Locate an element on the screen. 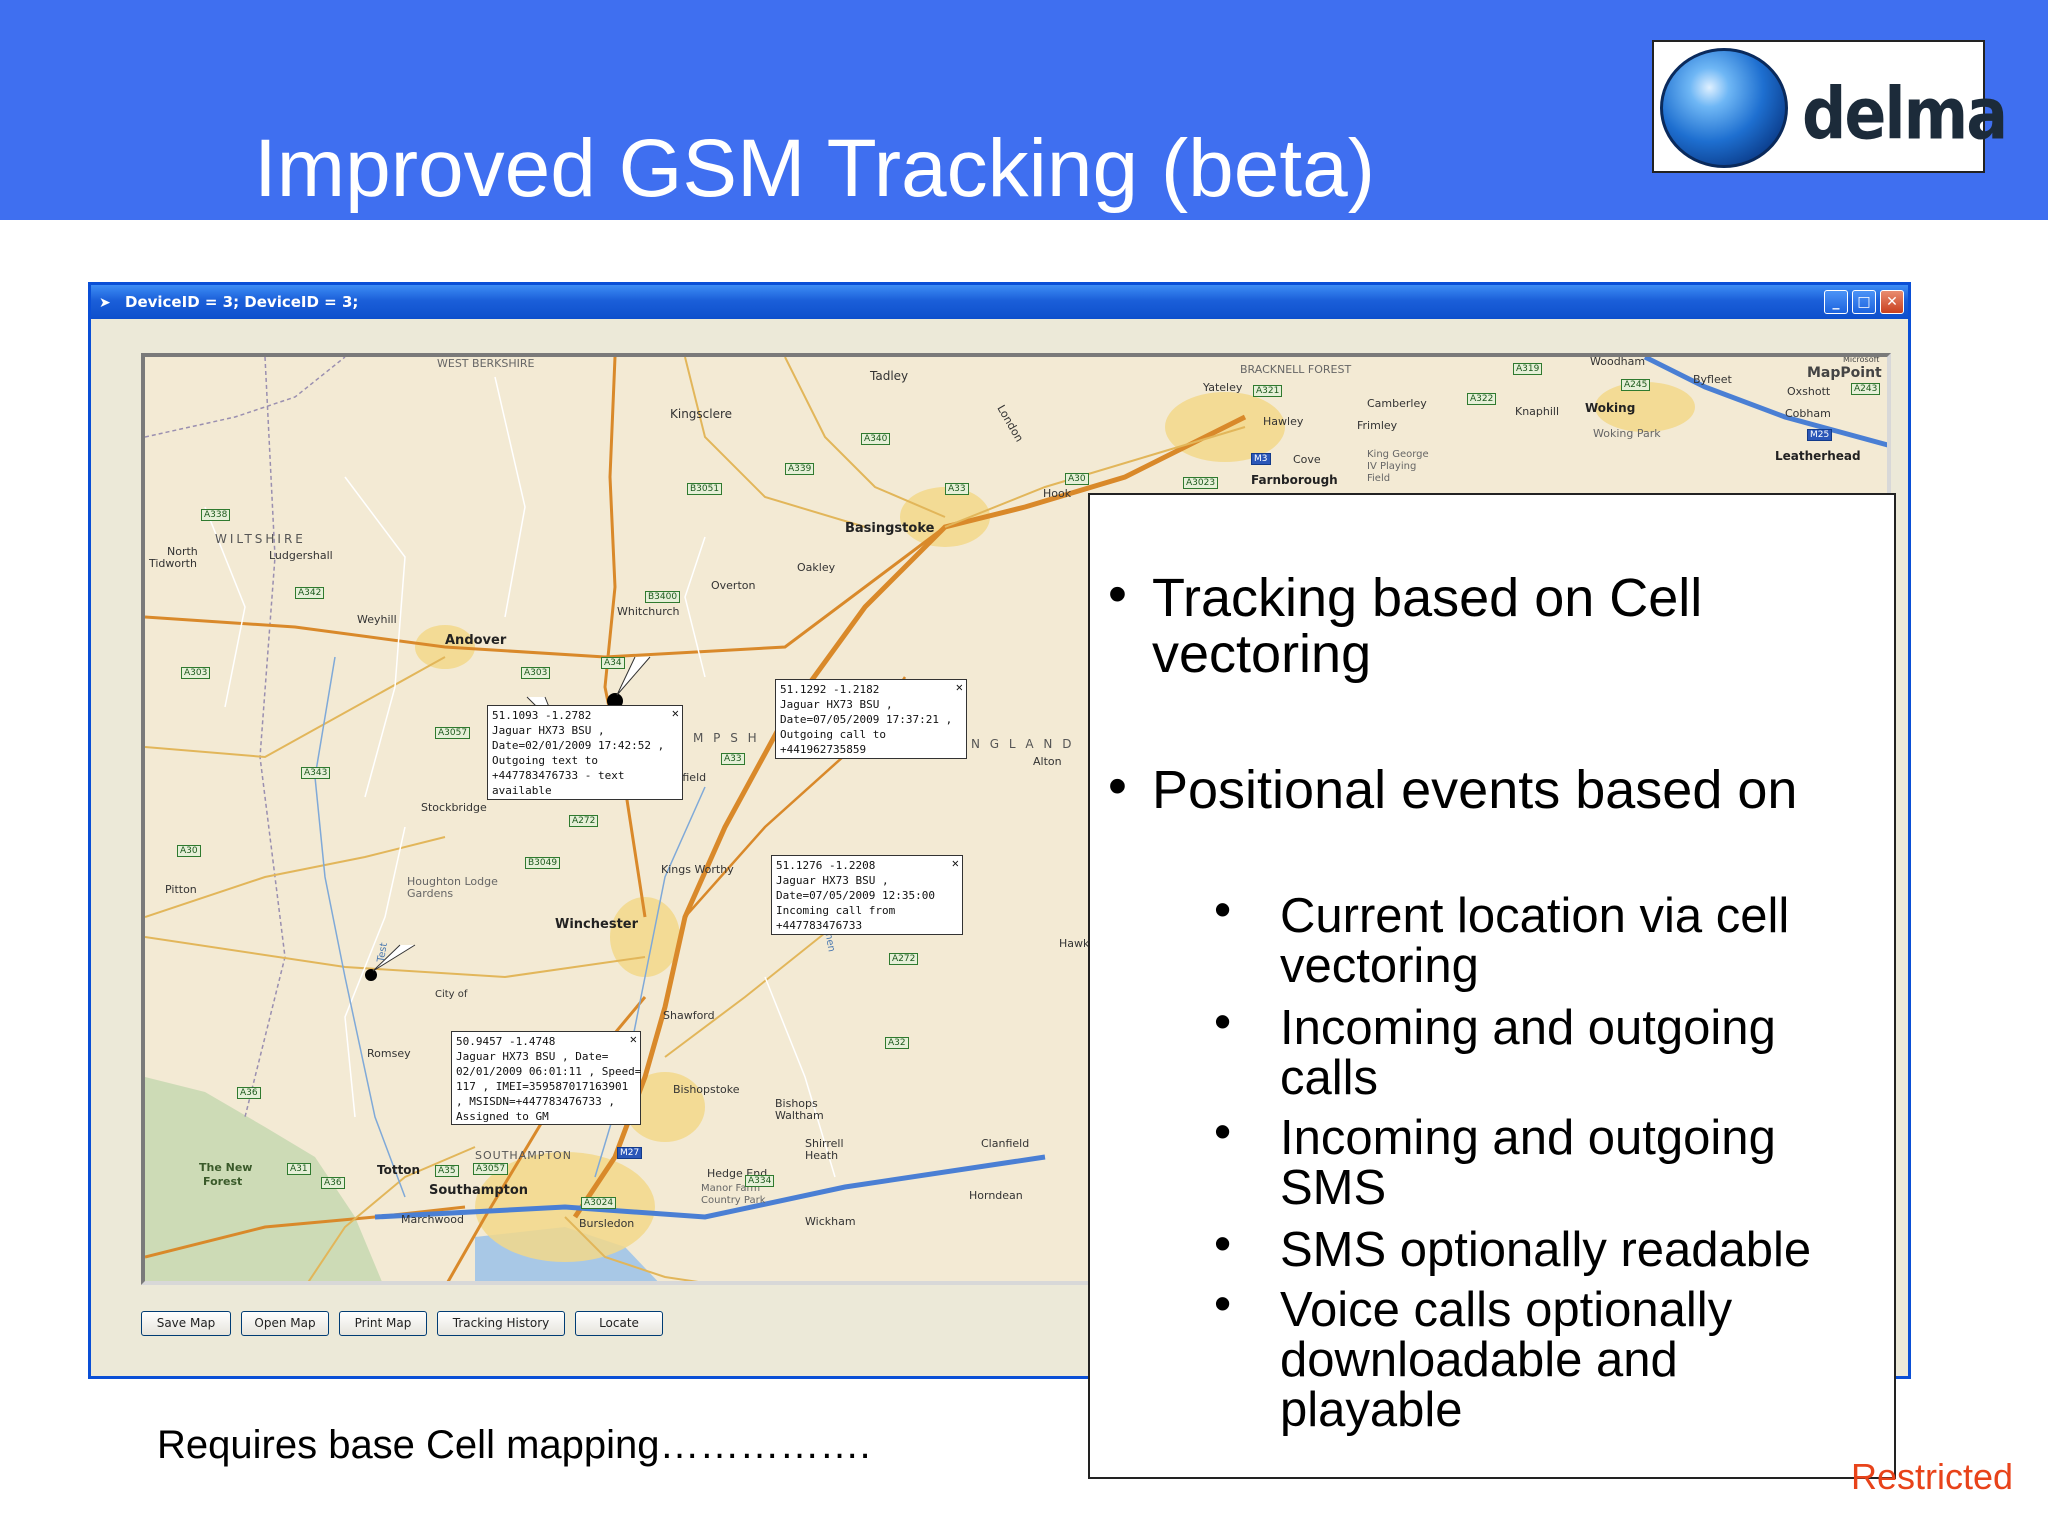  map-label-stockbridge: Stockbridge is located at coordinates (454, 807).